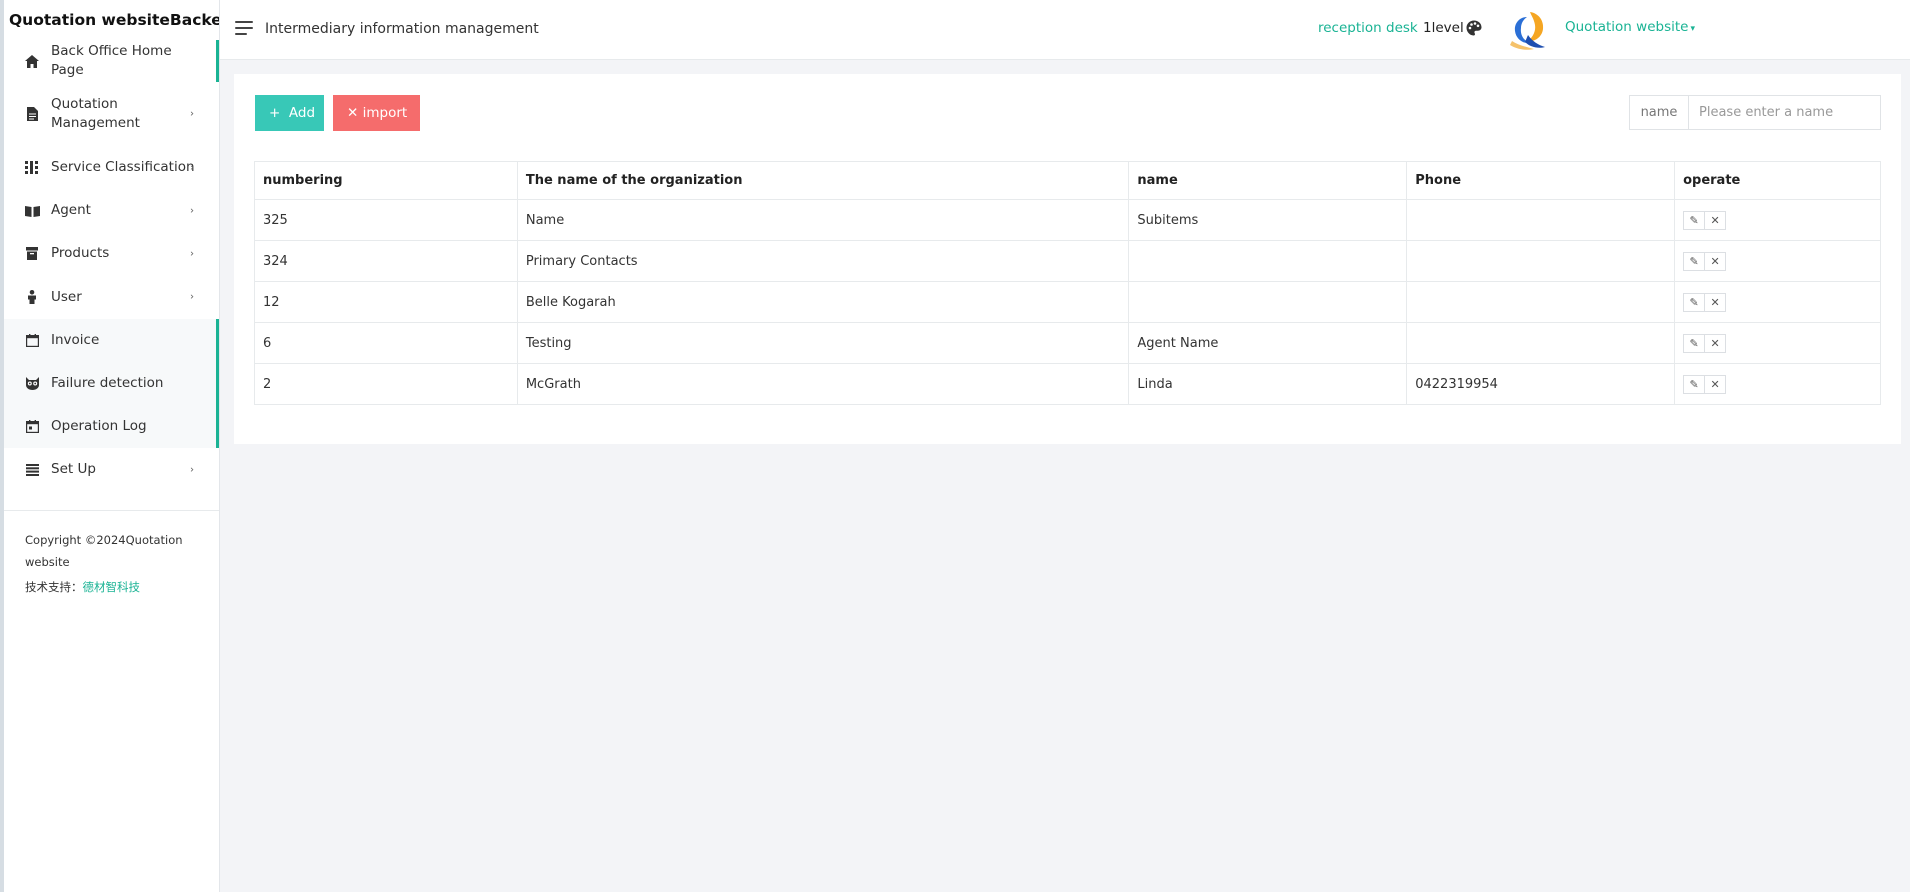 This screenshot has height=892, width=1910. What do you see at coordinates (386, 302) in the screenshot?
I see `cell-numbering: 12` at bounding box center [386, 302].